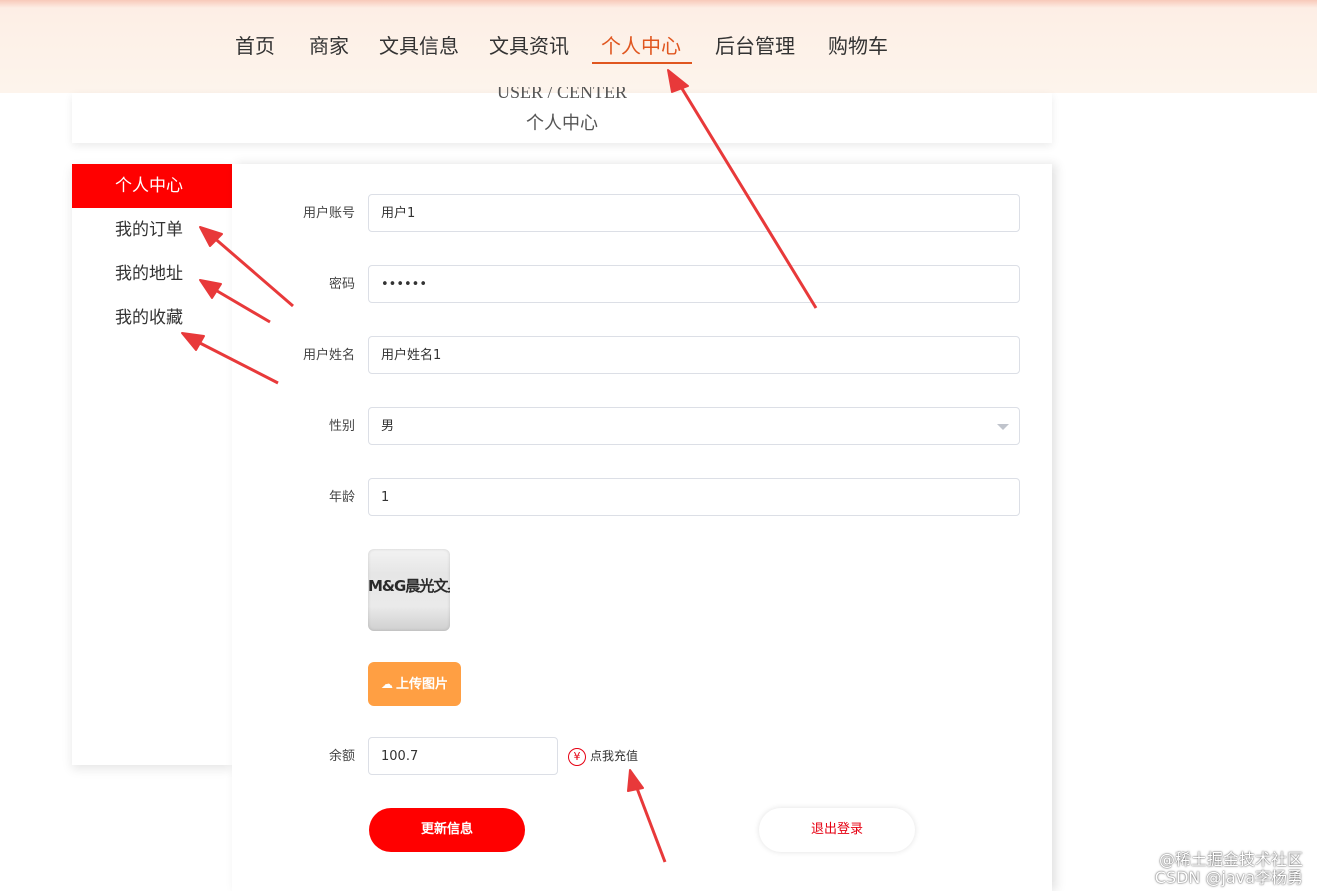 Image resolution: width=1317 pixels, height=891 pixels. Describe the element at coordinates (562, 123) in the screenshot. I see `page-title: 个人中心` at that location.